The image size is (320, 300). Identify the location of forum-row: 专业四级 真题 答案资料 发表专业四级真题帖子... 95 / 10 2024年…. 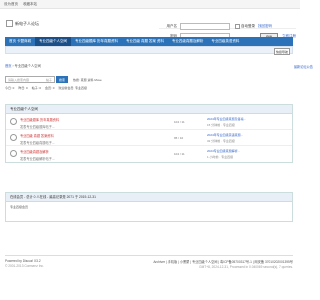
(149, 138).